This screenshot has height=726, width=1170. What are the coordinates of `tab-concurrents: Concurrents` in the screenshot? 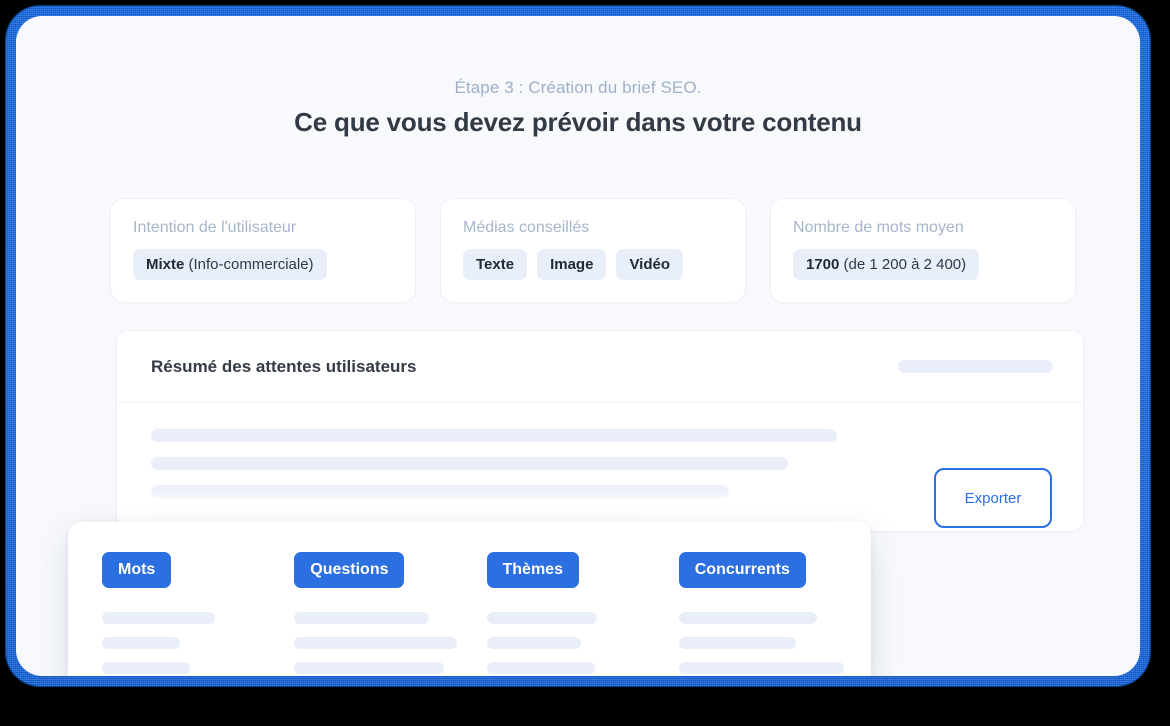 It's located at (742, 570).